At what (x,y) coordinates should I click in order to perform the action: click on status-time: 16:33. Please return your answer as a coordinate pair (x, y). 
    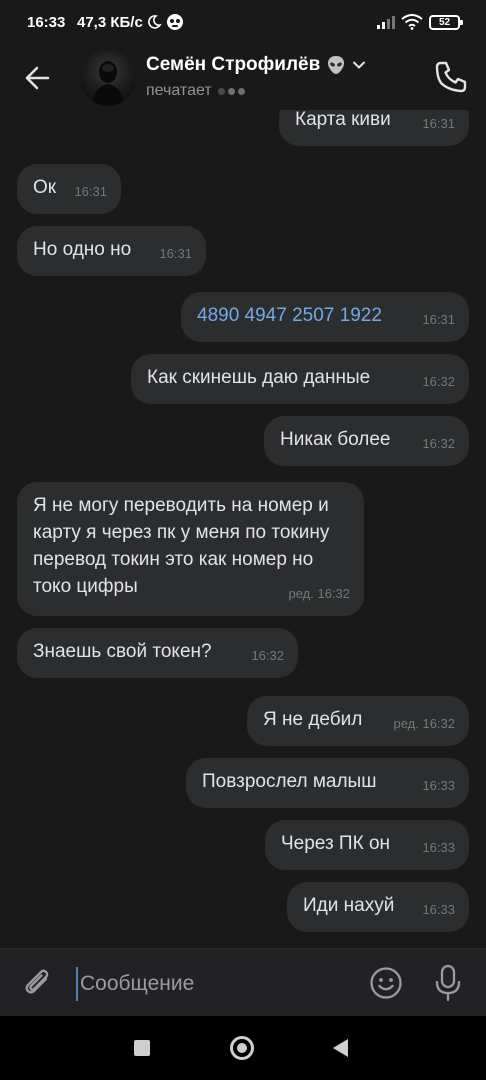
    Looking at the image, I should click on (46, 22).